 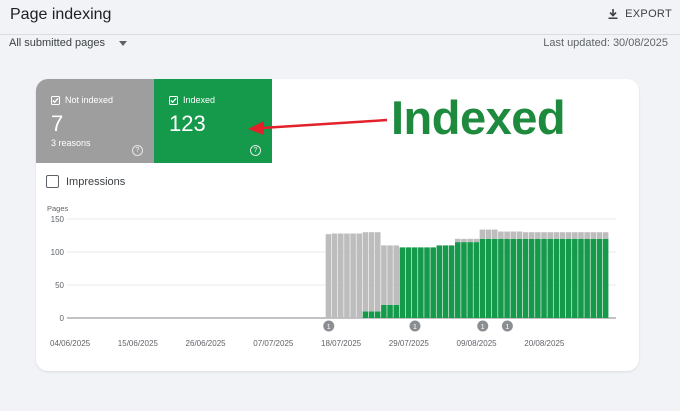 What do you see at coordinates (544, 343) in the screenshot?
I see `x-tick-label: 20/08/2025` at bounding box center [544, 343].